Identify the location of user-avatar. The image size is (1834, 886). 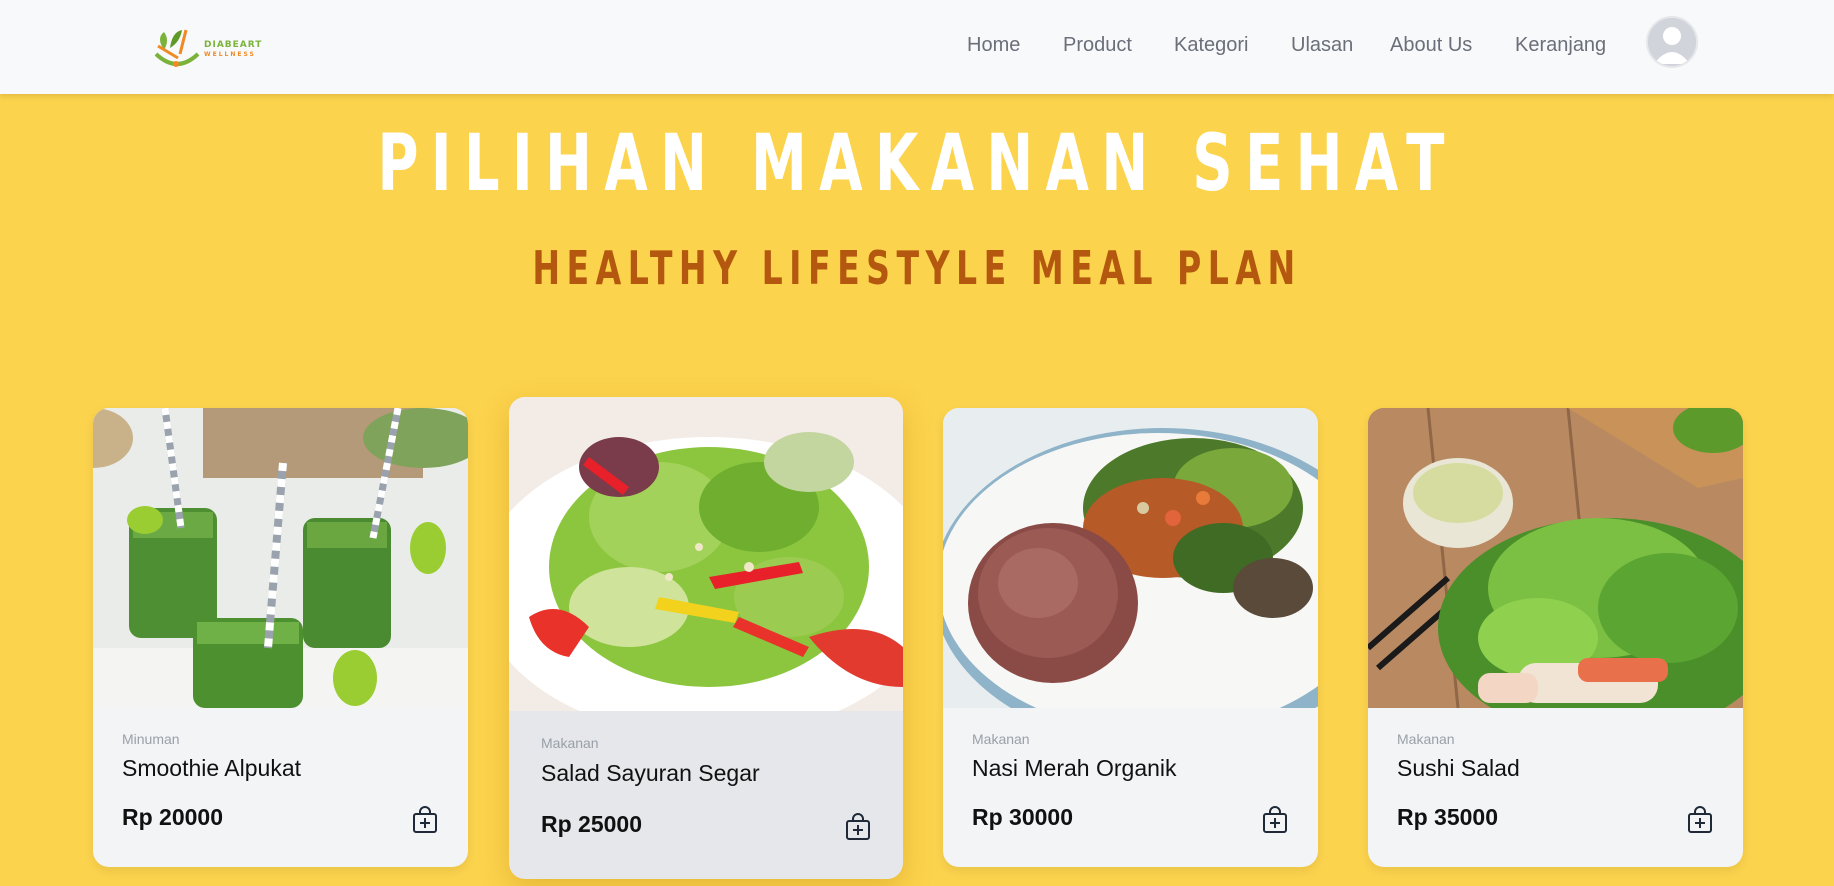
(1672, 42).